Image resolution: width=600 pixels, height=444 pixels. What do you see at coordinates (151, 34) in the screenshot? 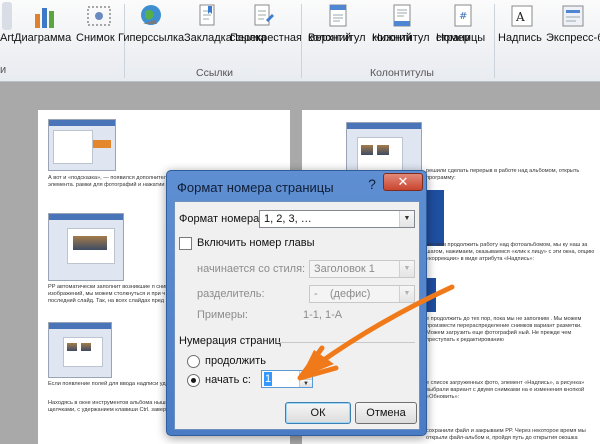
I see `hyperlink-button: Гиперссылка` at bounding box center [151, 34].